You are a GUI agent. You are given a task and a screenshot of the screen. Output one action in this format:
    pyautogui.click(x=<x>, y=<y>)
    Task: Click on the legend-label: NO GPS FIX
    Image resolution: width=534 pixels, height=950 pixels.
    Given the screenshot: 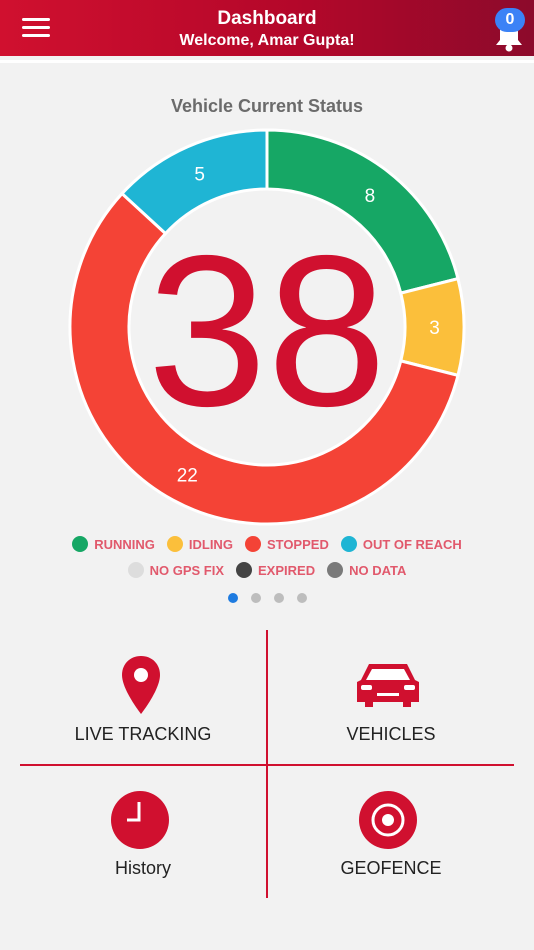 What is the action you would take?
    pyautogui.click(x=187, y=570)
    